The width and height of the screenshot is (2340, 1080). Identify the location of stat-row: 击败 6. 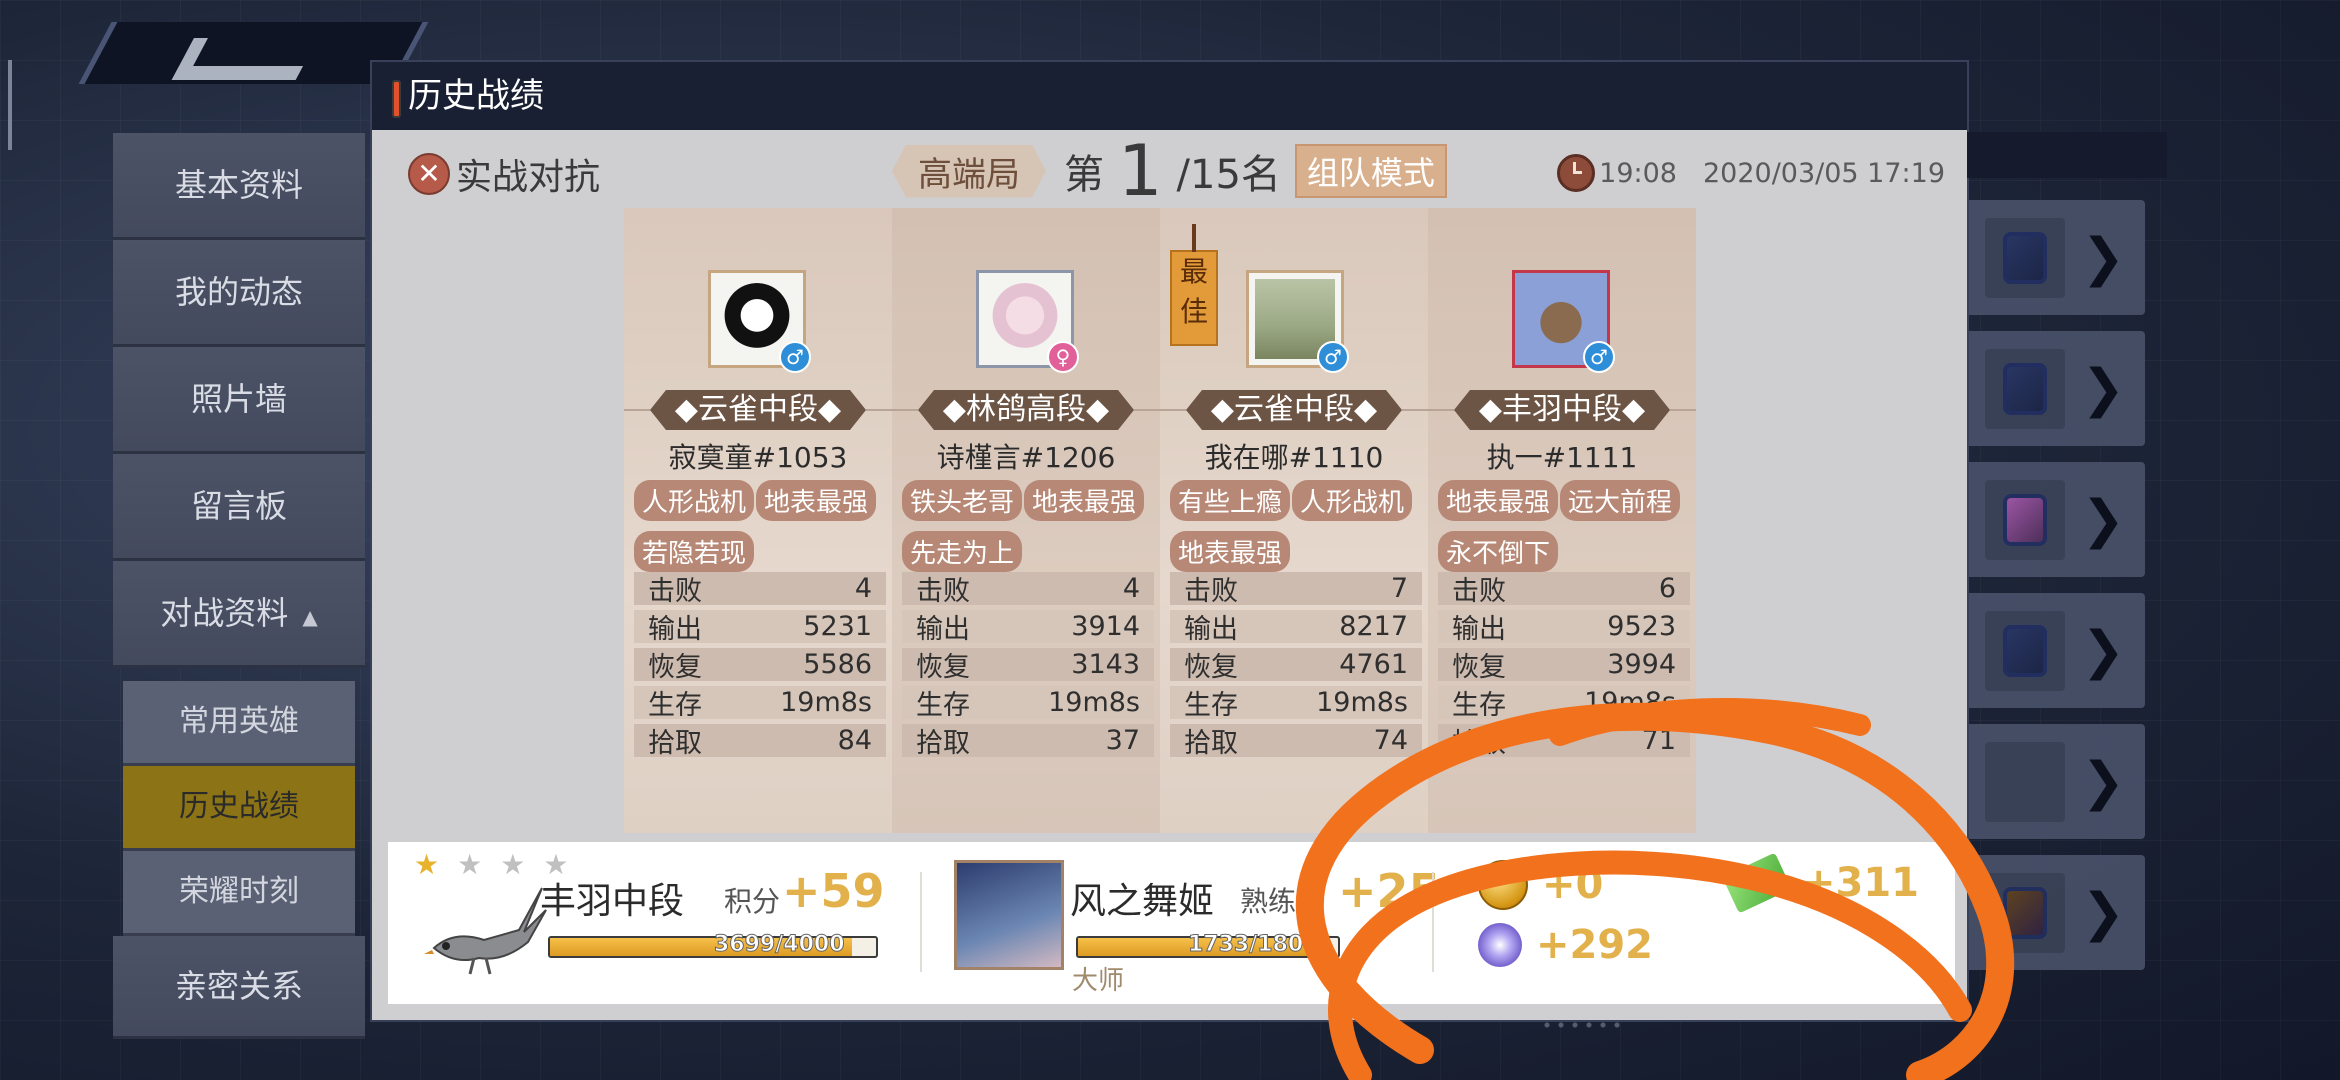
(1564, 589).